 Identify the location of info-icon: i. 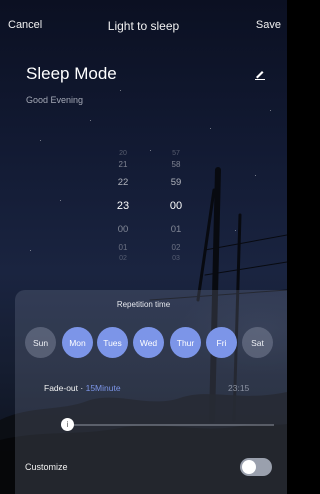
(67, 424).